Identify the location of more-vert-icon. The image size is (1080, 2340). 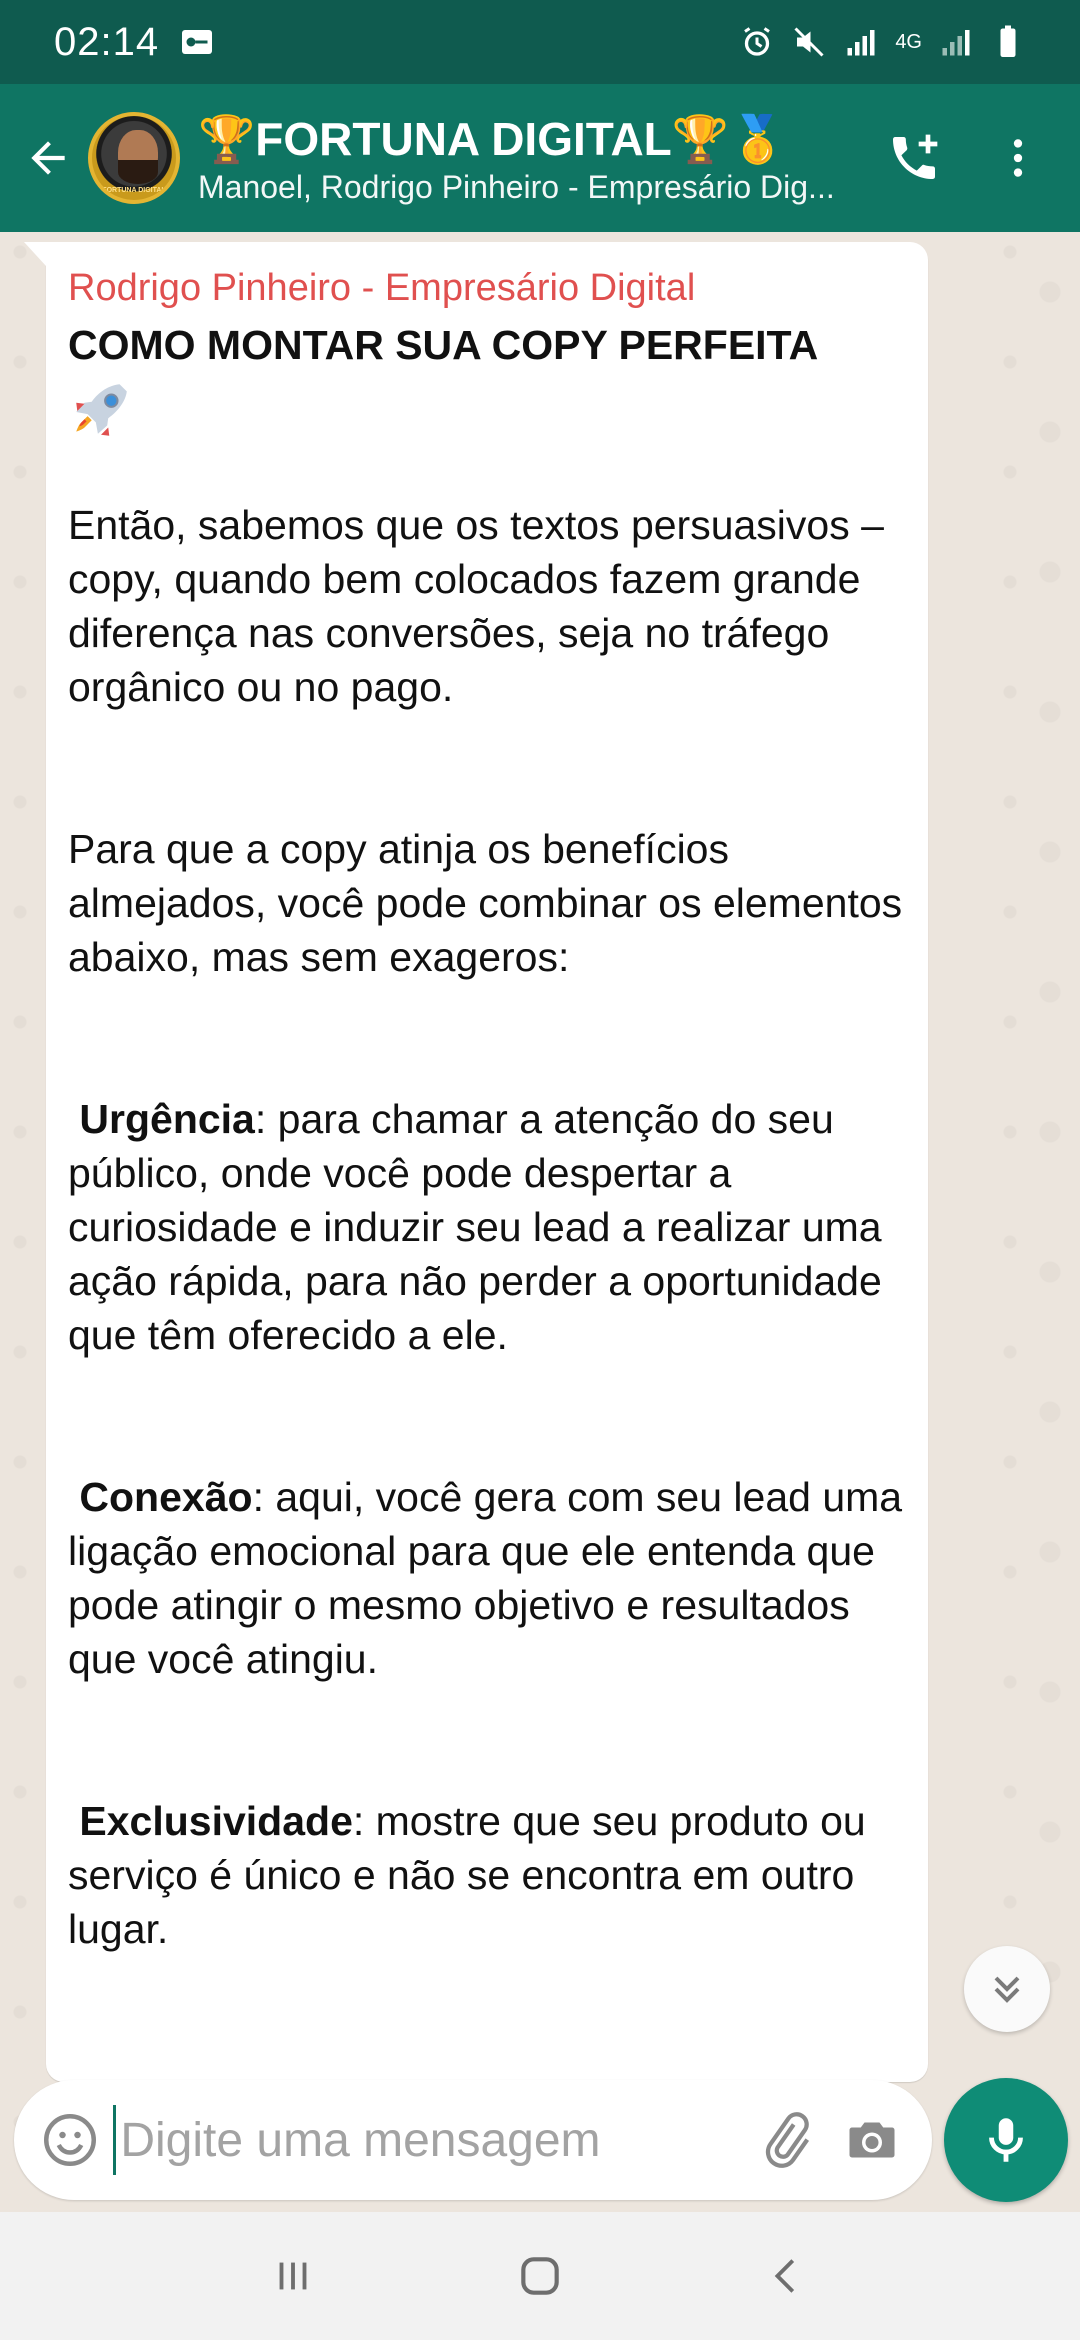
(1018, 158).